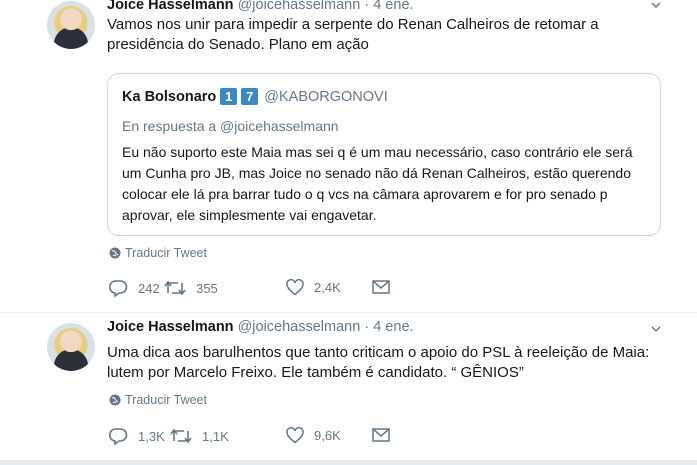  Describe the element at coordinates (191, 288) in the screenshot. I see `retweet-button: 355` at that location.